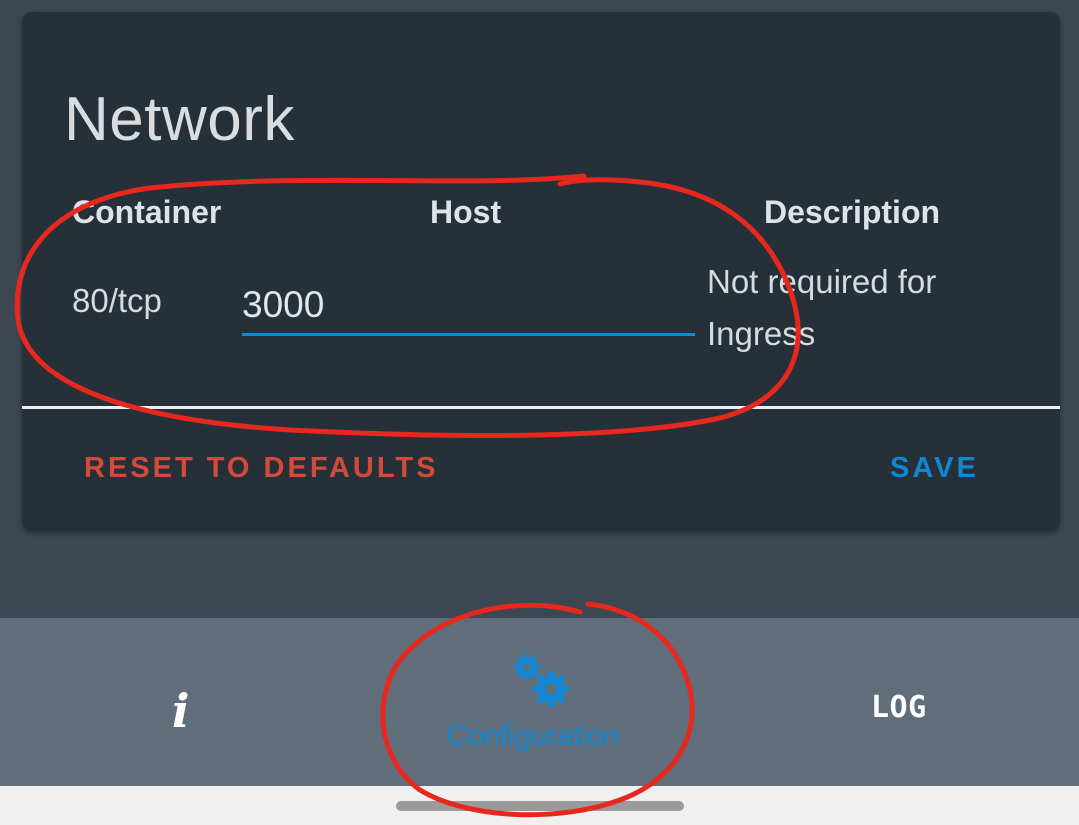  I want to click on nav-configuration-tab: Configuration, so click(540, 702).